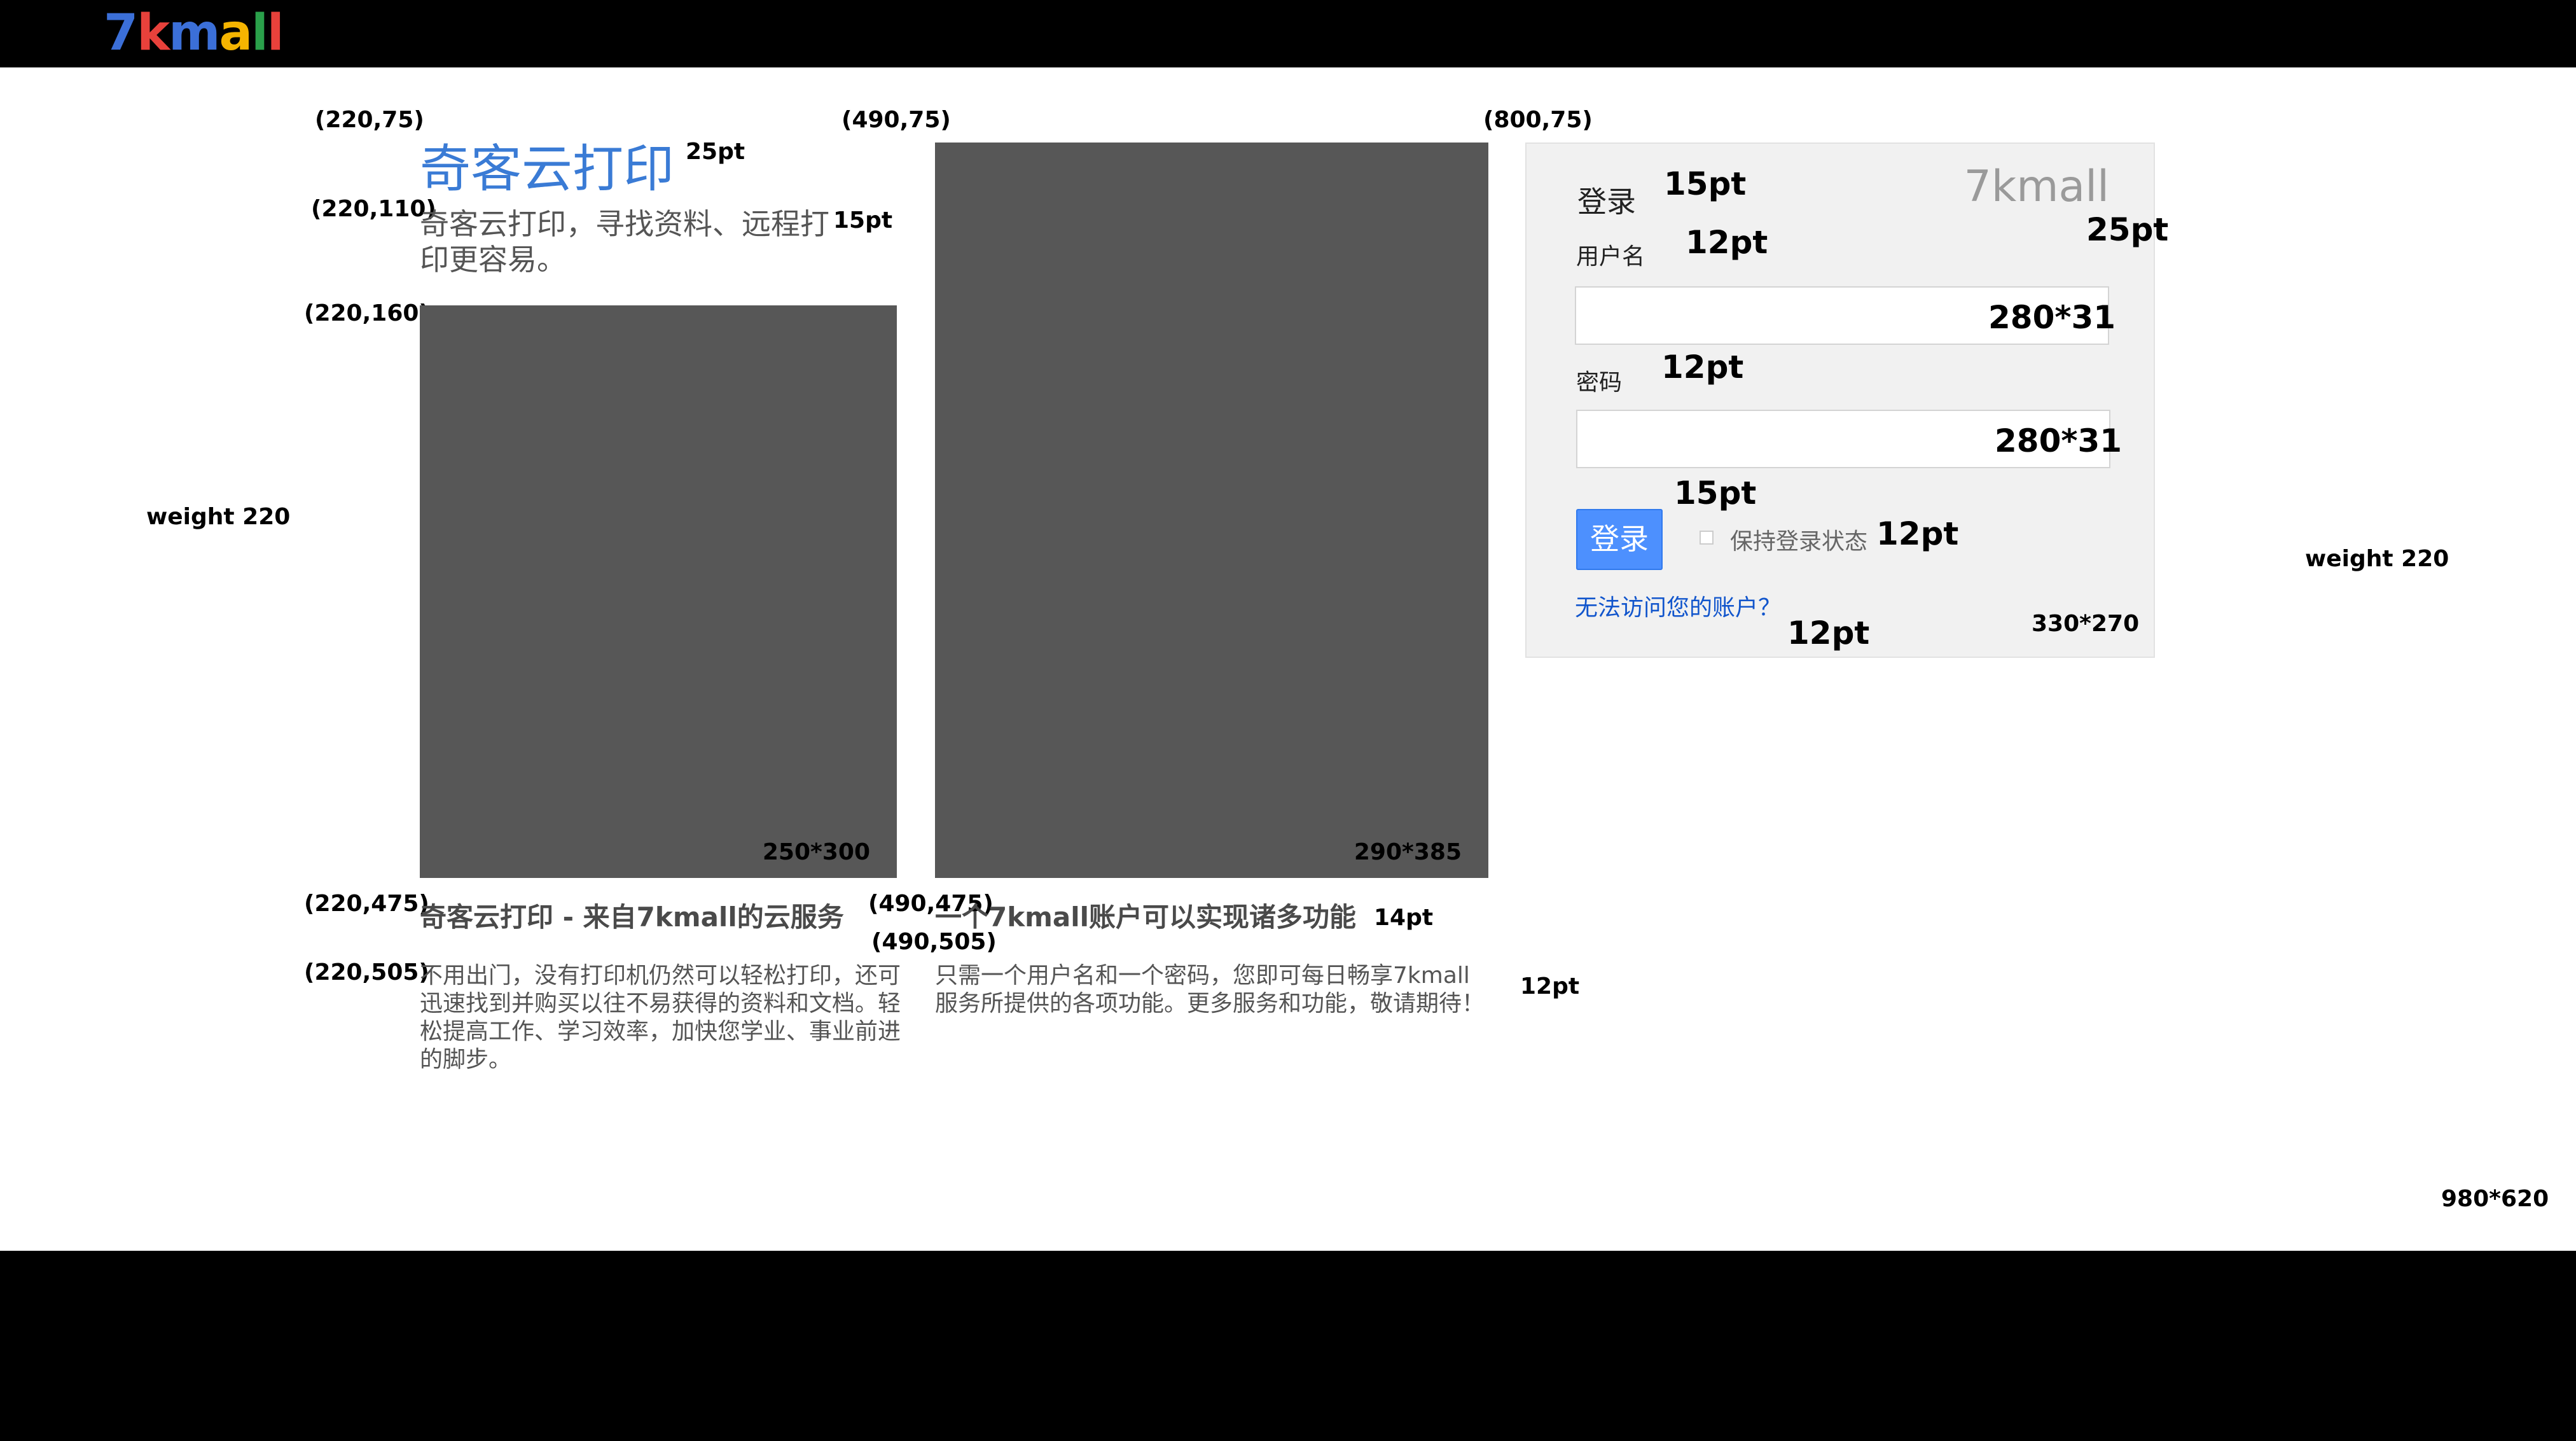 Image resolution: width=2576 pixels, height=1441 pixels. Describe the element at coordinates (1146, 917) in the screenshot. I see `middle-section-title: 一个7kmall账户可以实现诸多功能` at that location.